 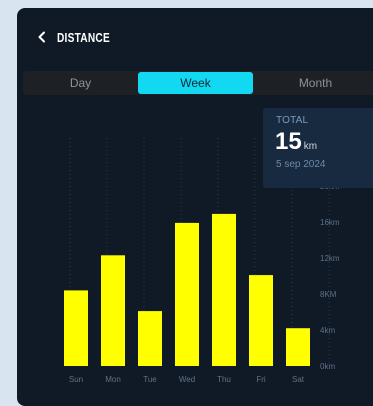 What do you see at coordinates (113, 379) in the screenshot?
I see `x-tick-label: Mon` at bounding box center [113, 379].